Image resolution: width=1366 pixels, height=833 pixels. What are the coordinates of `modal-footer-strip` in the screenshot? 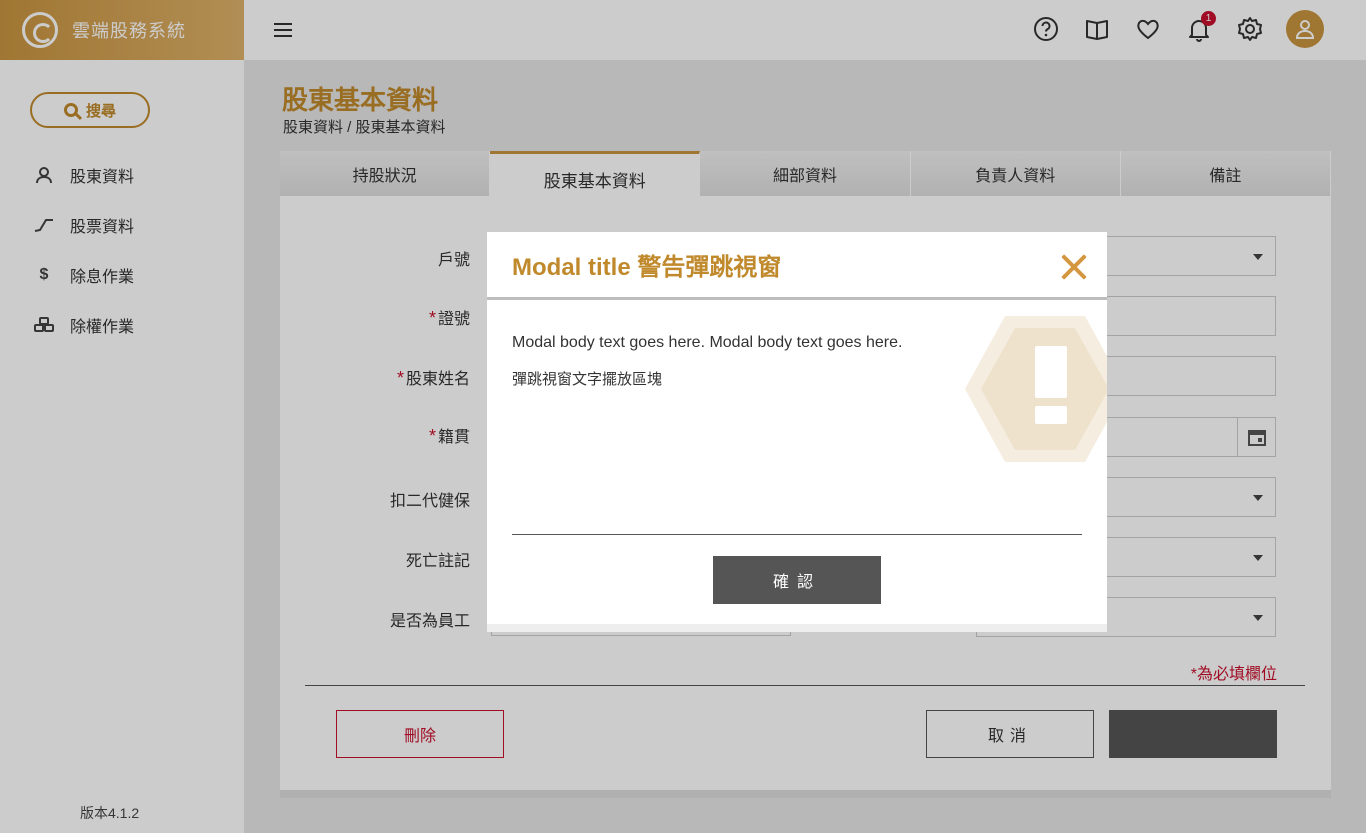 It's located at (797, 628).